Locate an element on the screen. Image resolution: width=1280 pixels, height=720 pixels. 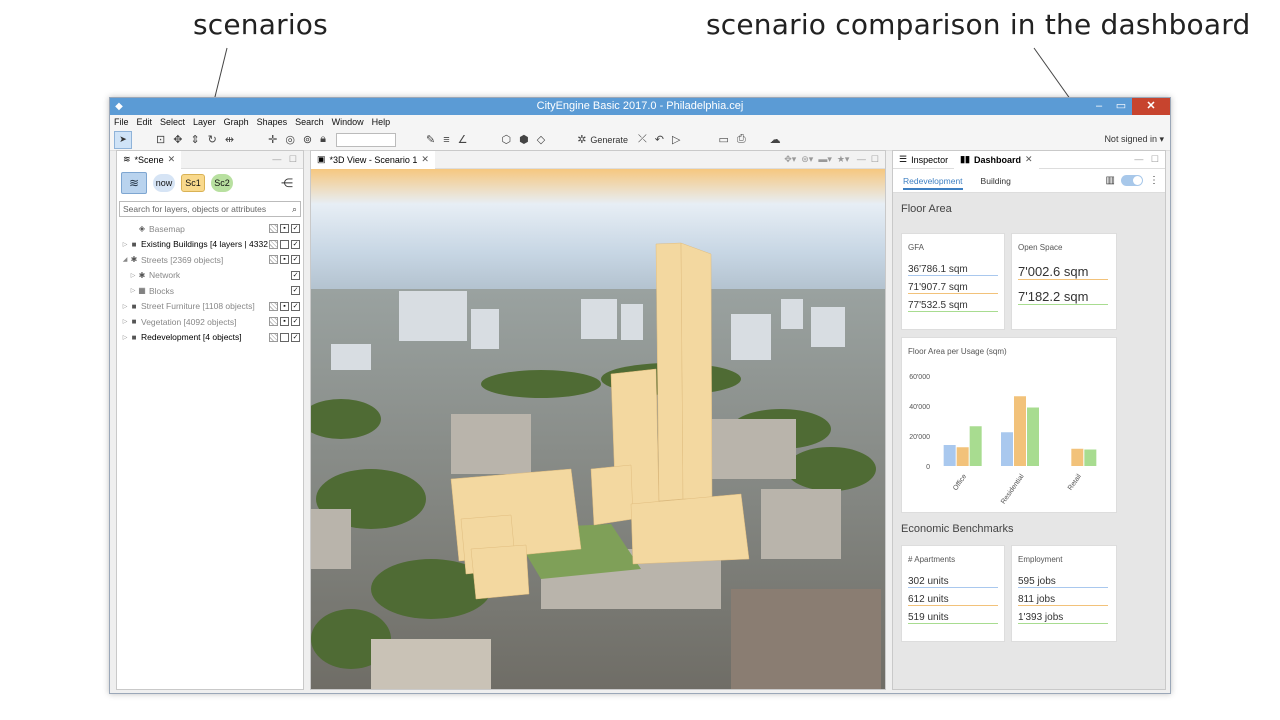
weather-icon: ☁ is located at coordinates (775, 139).